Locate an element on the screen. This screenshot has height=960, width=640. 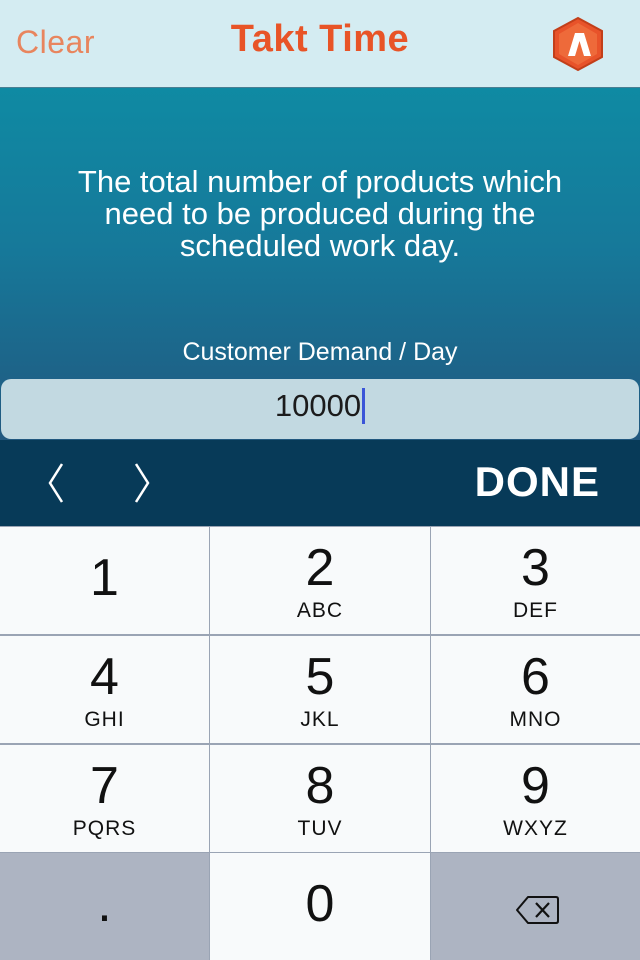
keyboard-accessory-bar: DONE is located at coordinates (320, 483).